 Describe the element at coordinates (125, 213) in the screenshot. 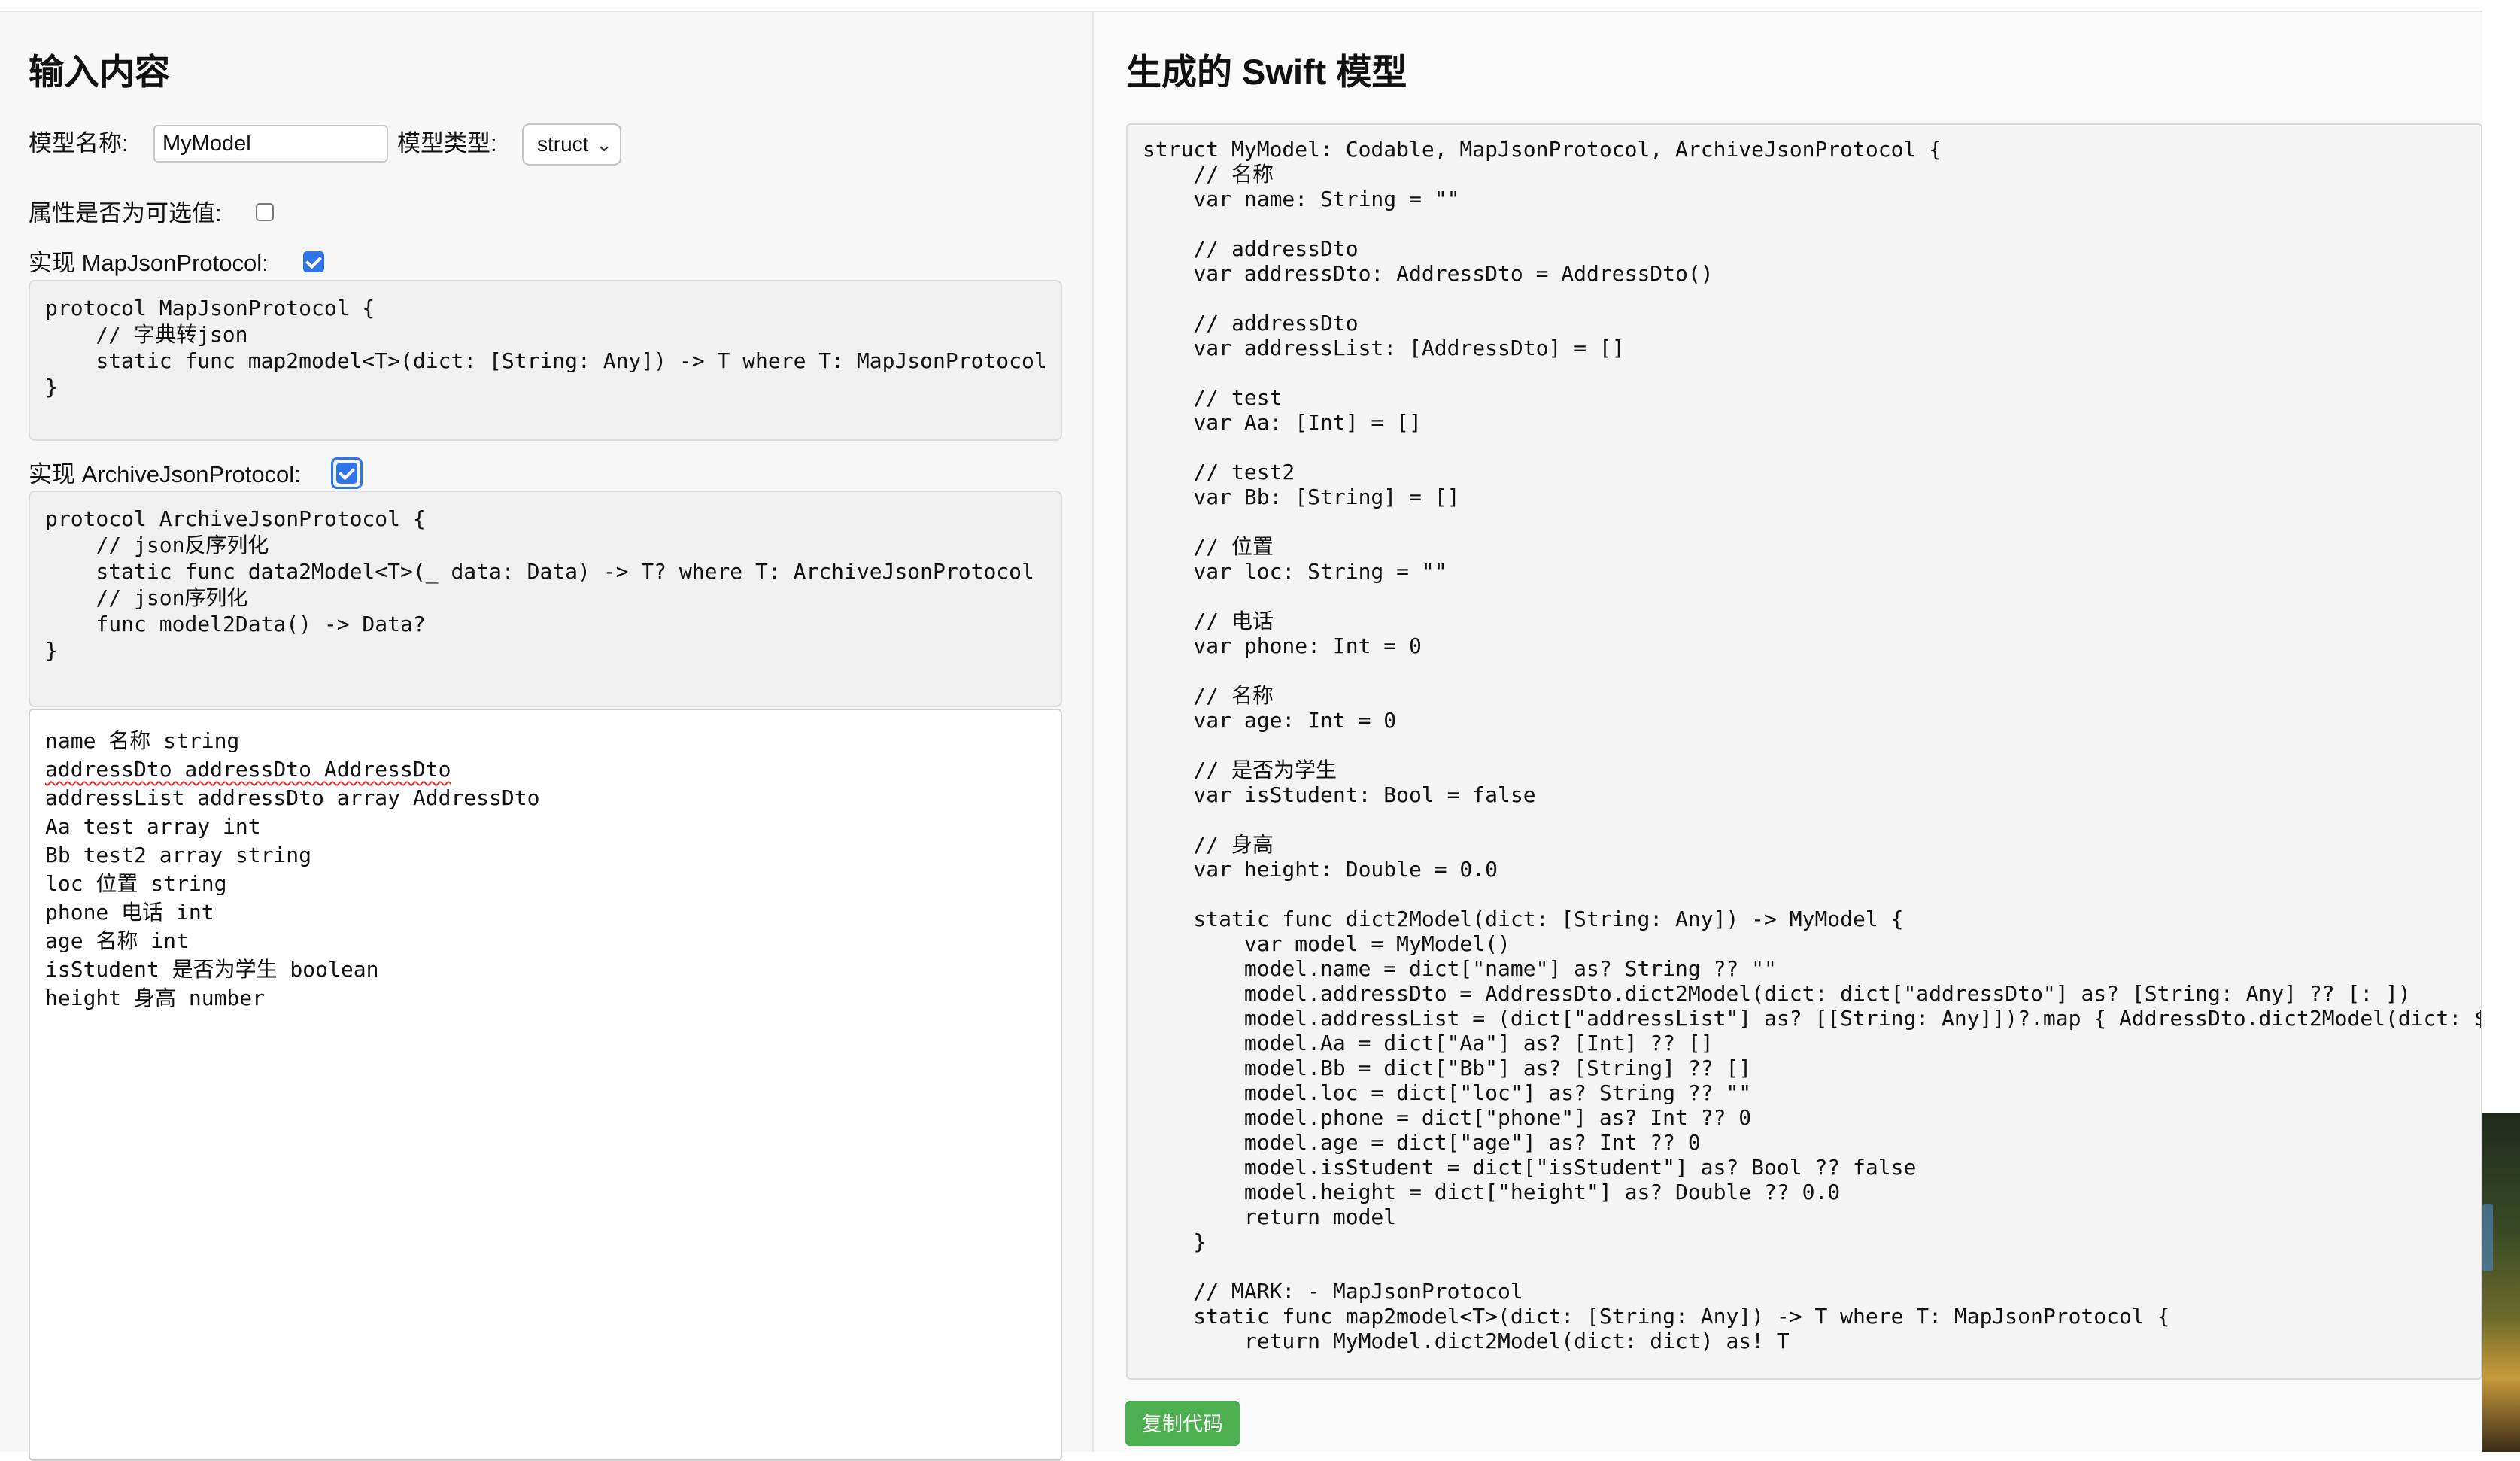

I see `optional-label: 属性是否为可选值:` at that location.